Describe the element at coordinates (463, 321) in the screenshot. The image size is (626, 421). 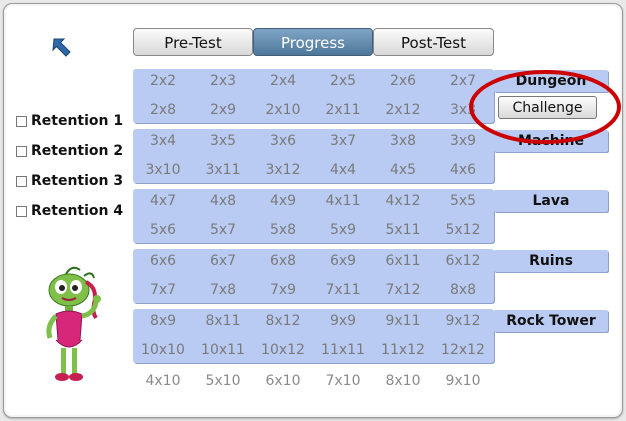
I see `fact-cell: 9x12` at that location.